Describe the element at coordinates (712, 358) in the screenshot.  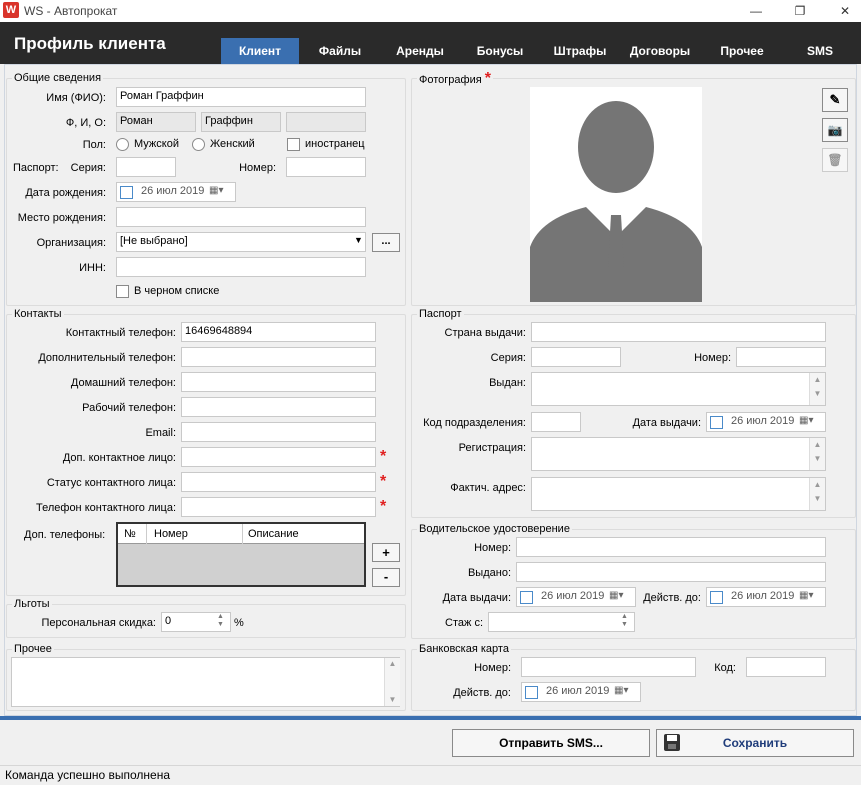
I see `pass-number-label: Номер:` at that location.